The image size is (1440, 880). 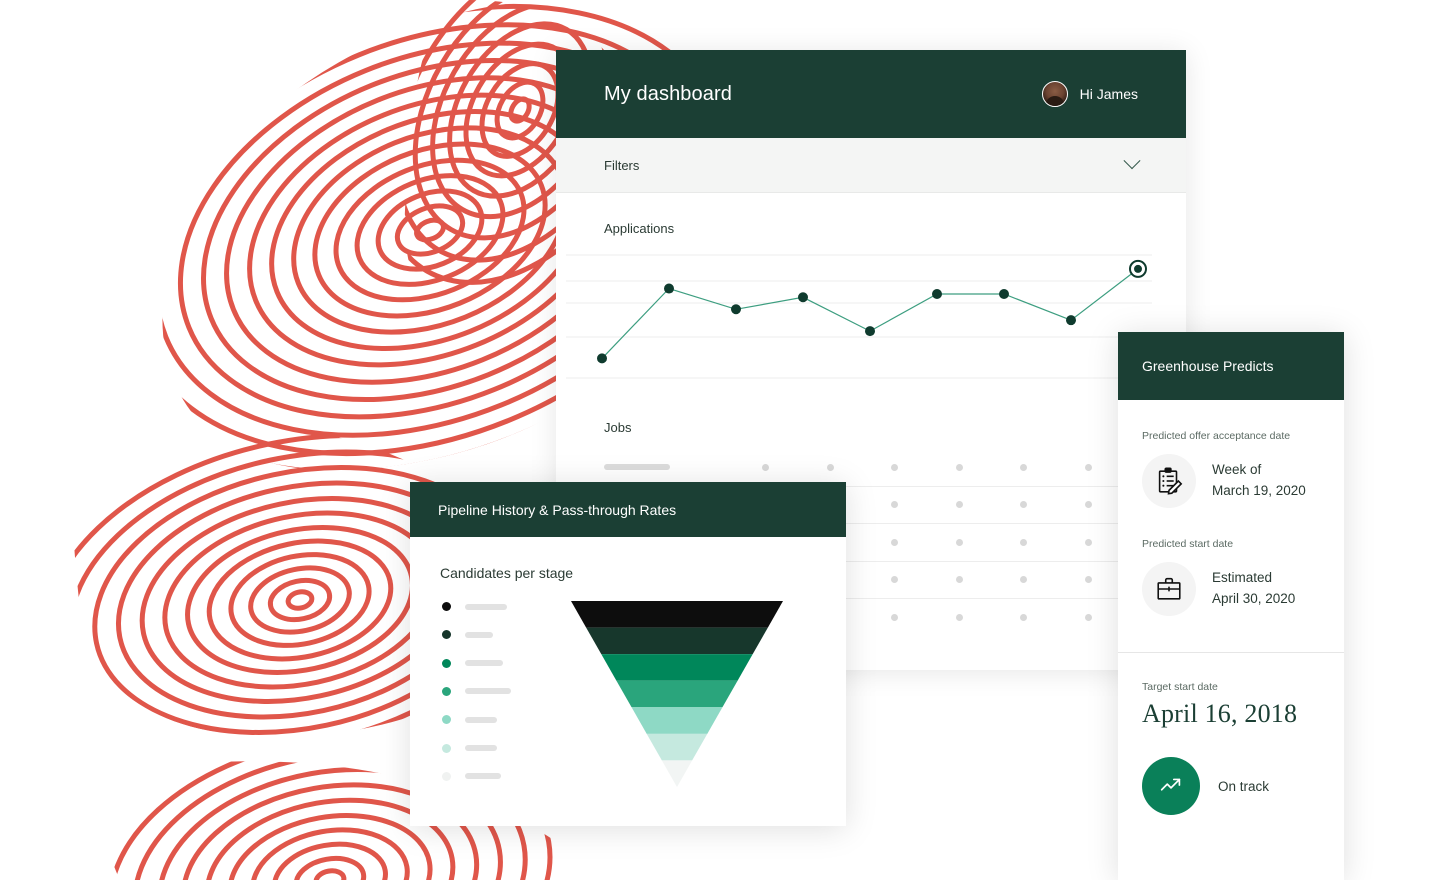 I want to click on user-greeting: Hi James, so click(x=1089, y=94).